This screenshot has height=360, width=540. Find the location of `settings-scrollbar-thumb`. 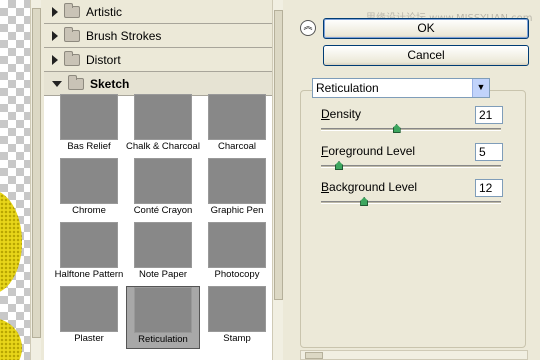

settings-scrollbar-thumb is located at coordinates (314, 355).